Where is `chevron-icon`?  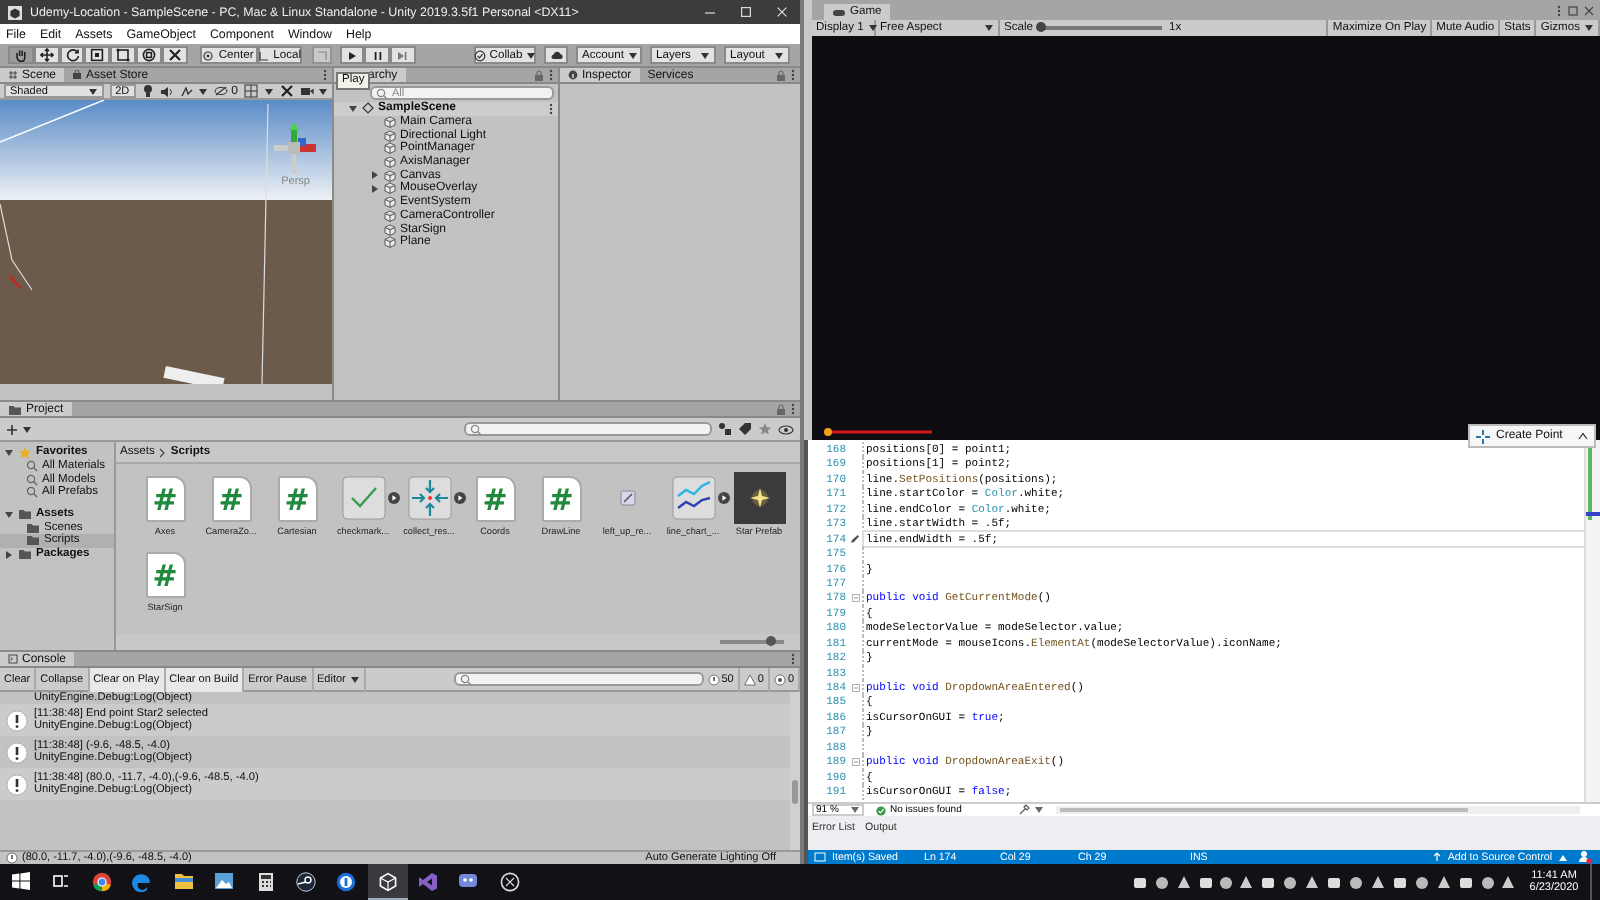
chevron-icon is located at coordinates (162, 452).